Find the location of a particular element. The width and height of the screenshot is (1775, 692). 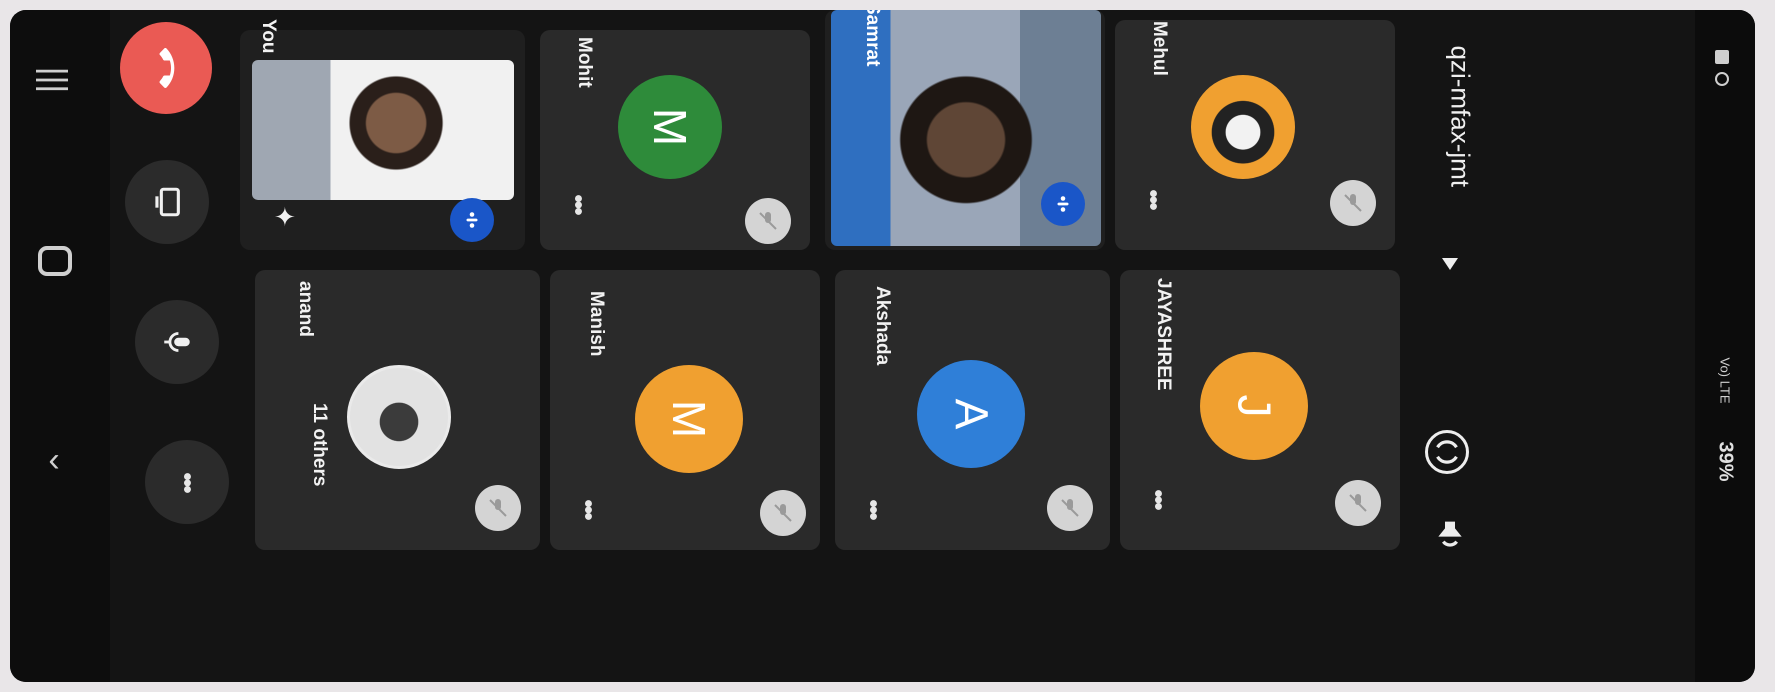

participant-tile-manish: Manish M ••• is located at coordinates (685, 410).